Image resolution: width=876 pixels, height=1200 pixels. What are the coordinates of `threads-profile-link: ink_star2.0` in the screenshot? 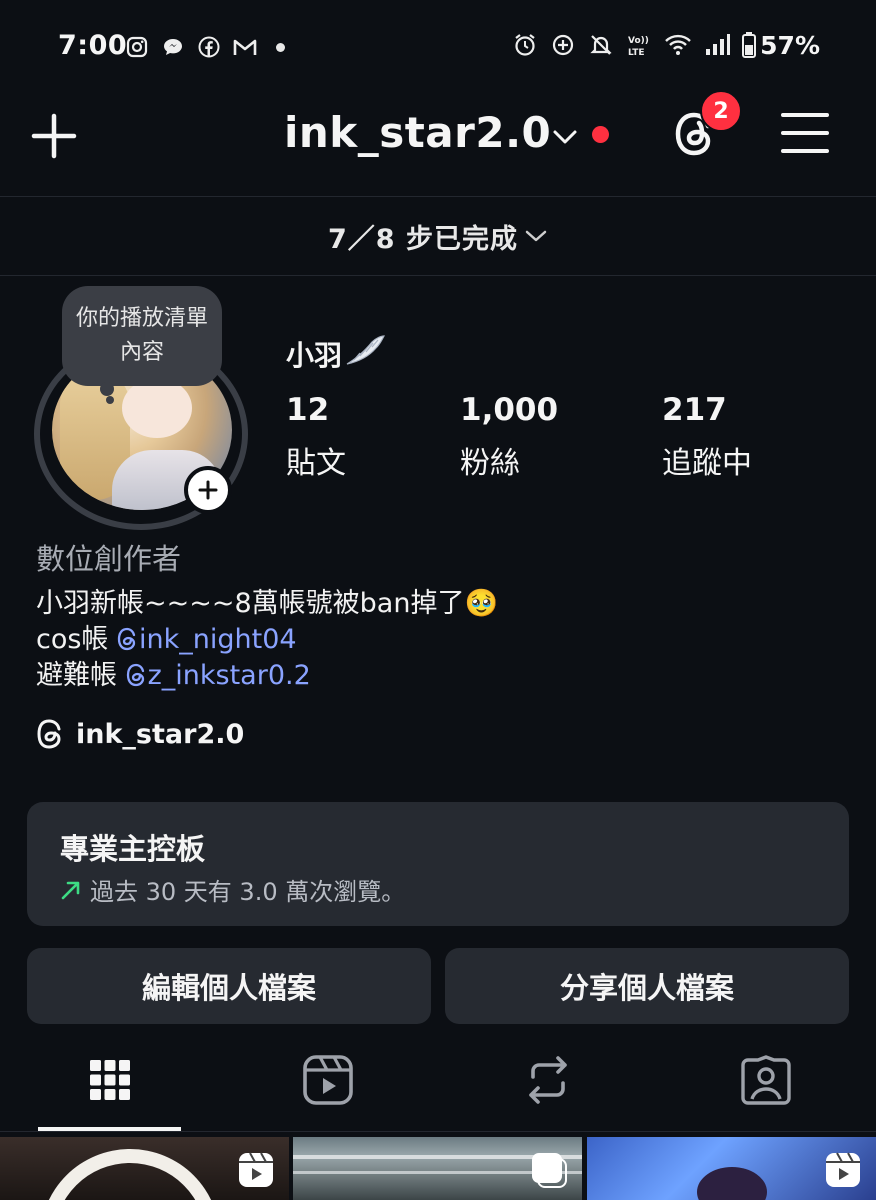 It's located at (140, 734).